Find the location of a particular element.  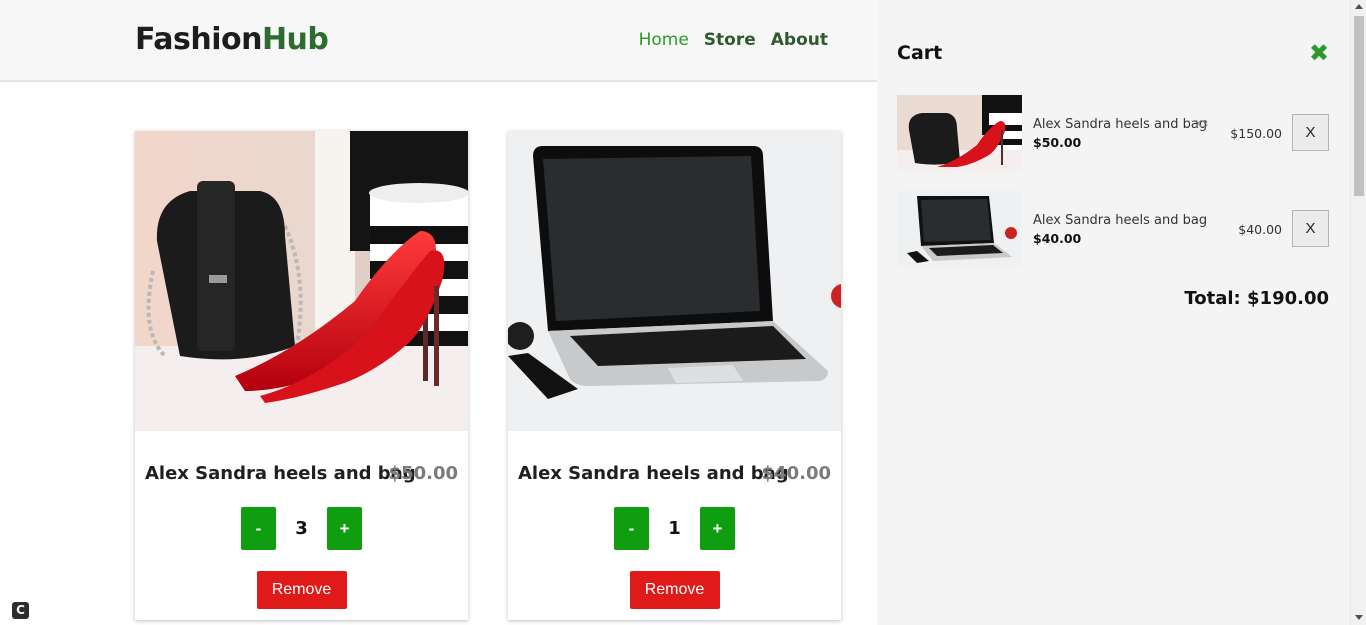

cart-item-unit-price: $50.00 is located at coordinates (1057, 142).